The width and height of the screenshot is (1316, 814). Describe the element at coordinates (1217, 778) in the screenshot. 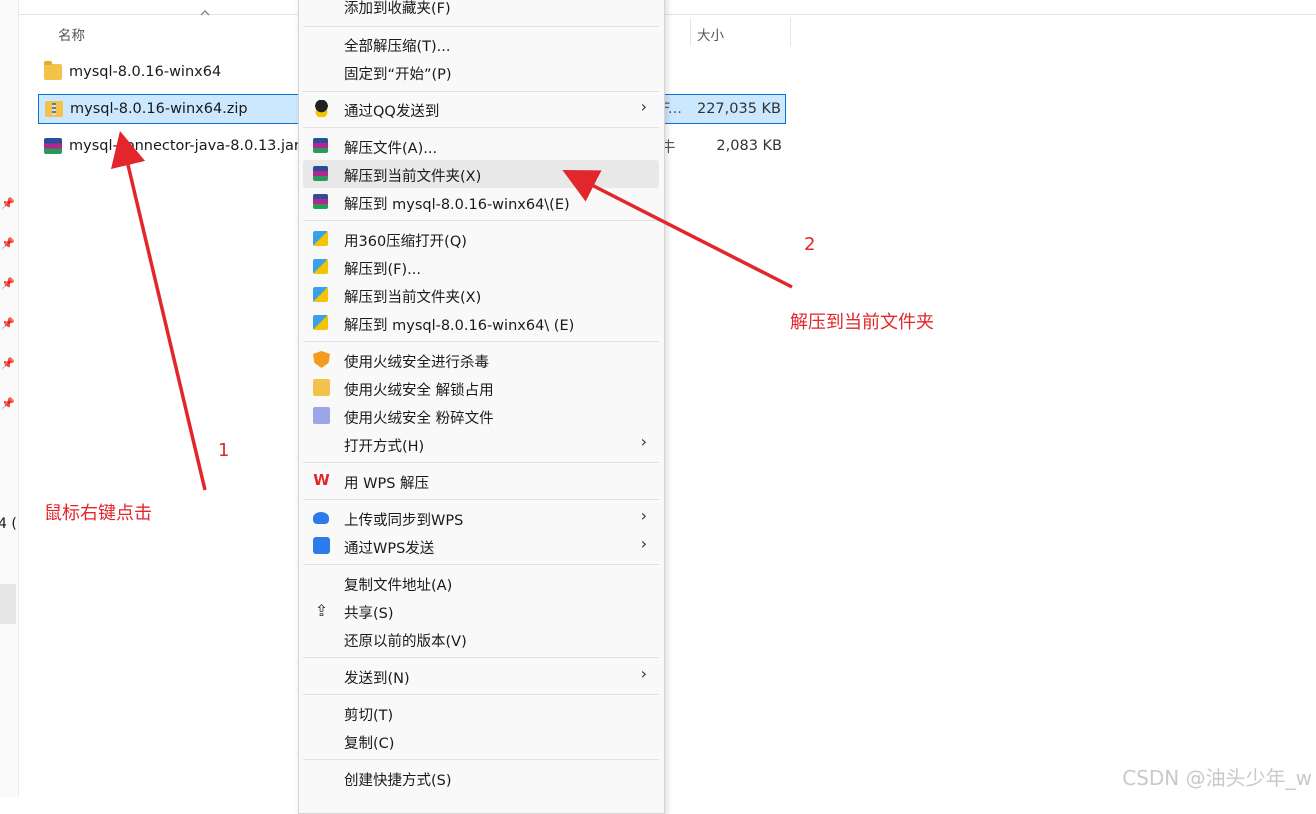

I see `csdn-watermark: CSDN @油头少年_w` at that location.